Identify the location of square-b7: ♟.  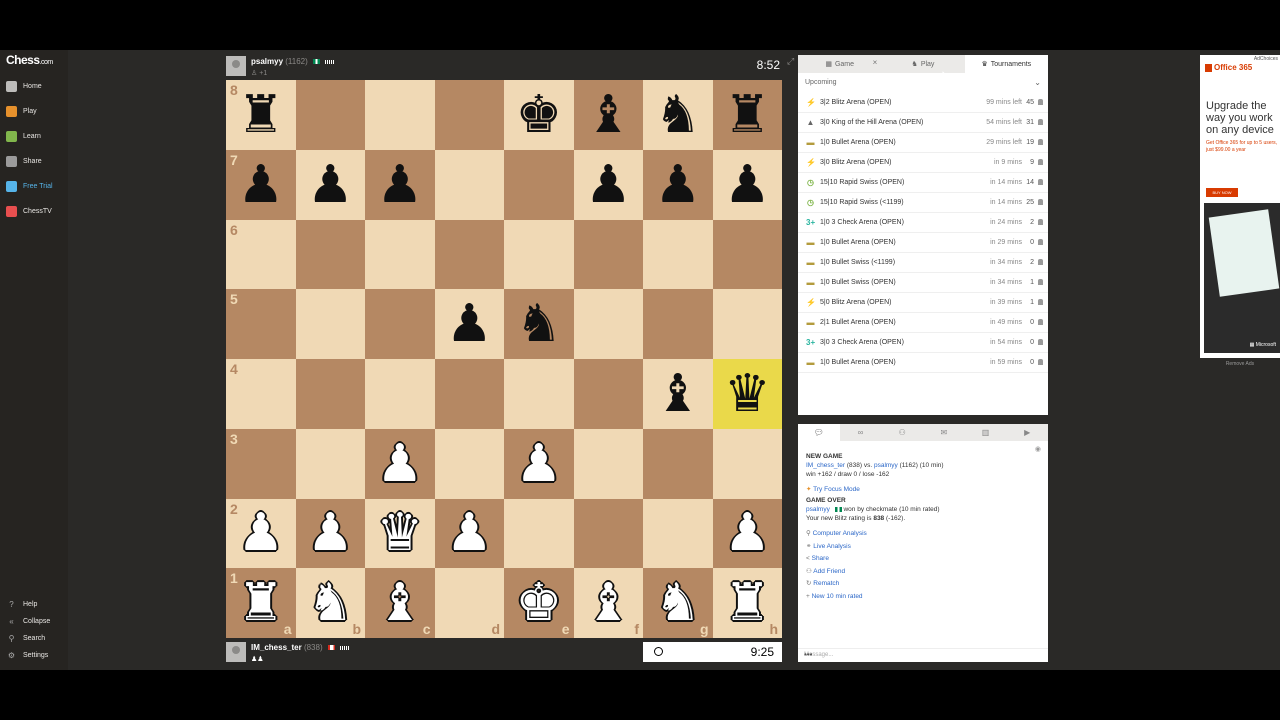
(330, 184).